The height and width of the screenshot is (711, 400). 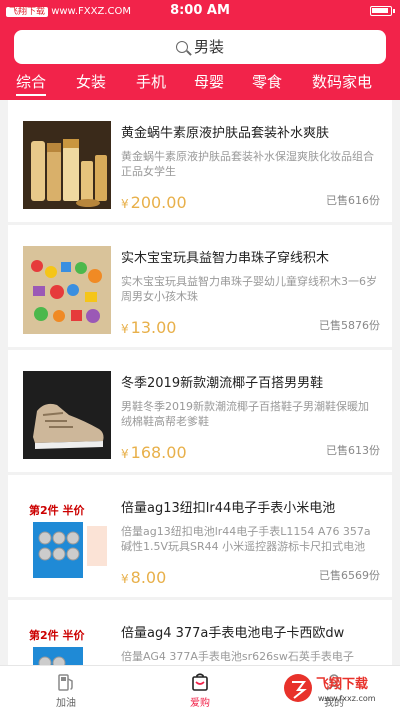 What do you see at coordinates (267, 82) in the screenshot?
I see `tab-snacks: 零食` at bounding box center [267, 82].